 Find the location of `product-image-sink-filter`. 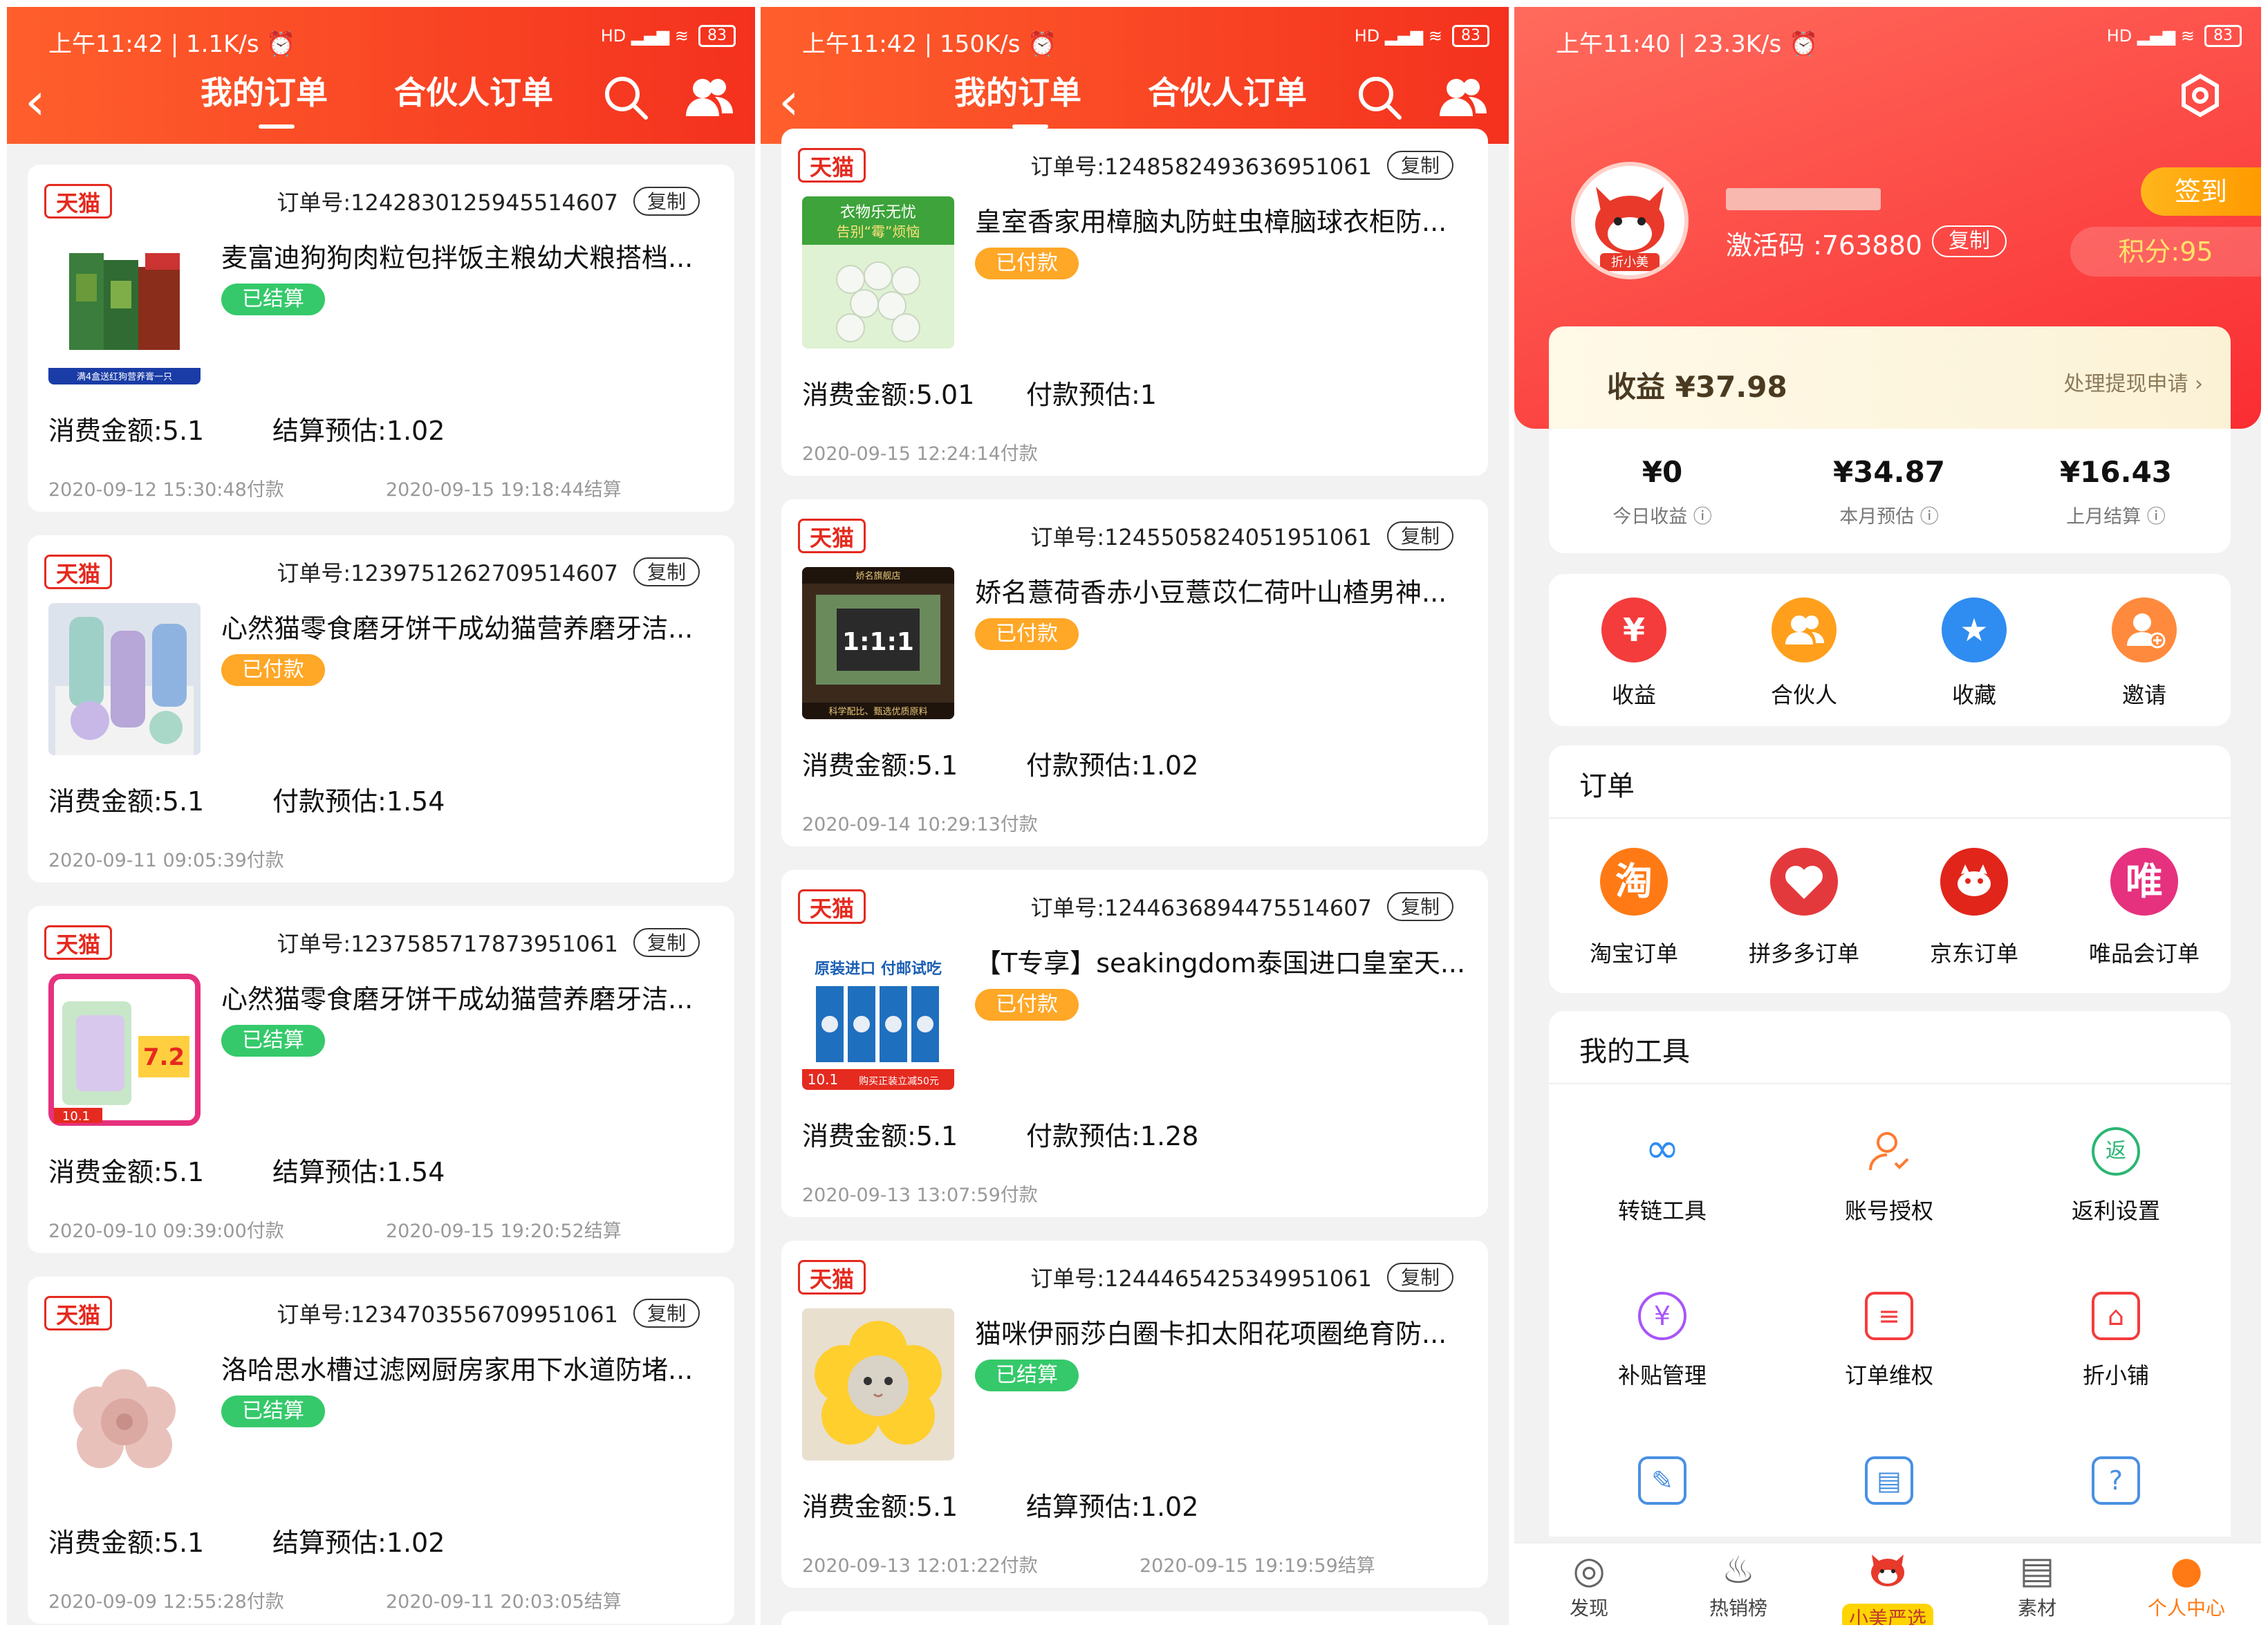

product-image-sink-filter is located at coordinates (124, 1420).